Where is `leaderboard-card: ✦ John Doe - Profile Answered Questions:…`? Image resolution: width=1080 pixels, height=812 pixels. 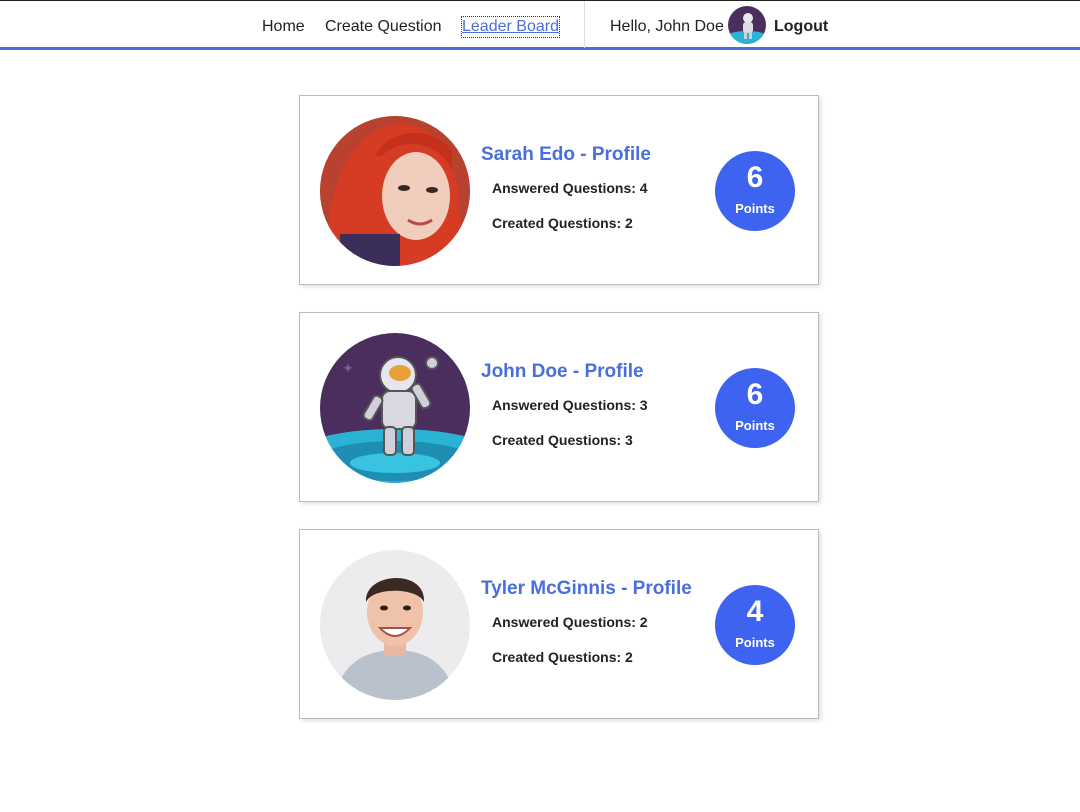 leaderboard-card: ✦ John Doe - Profile Answered Questions:… is located at coordinates (559, 407).